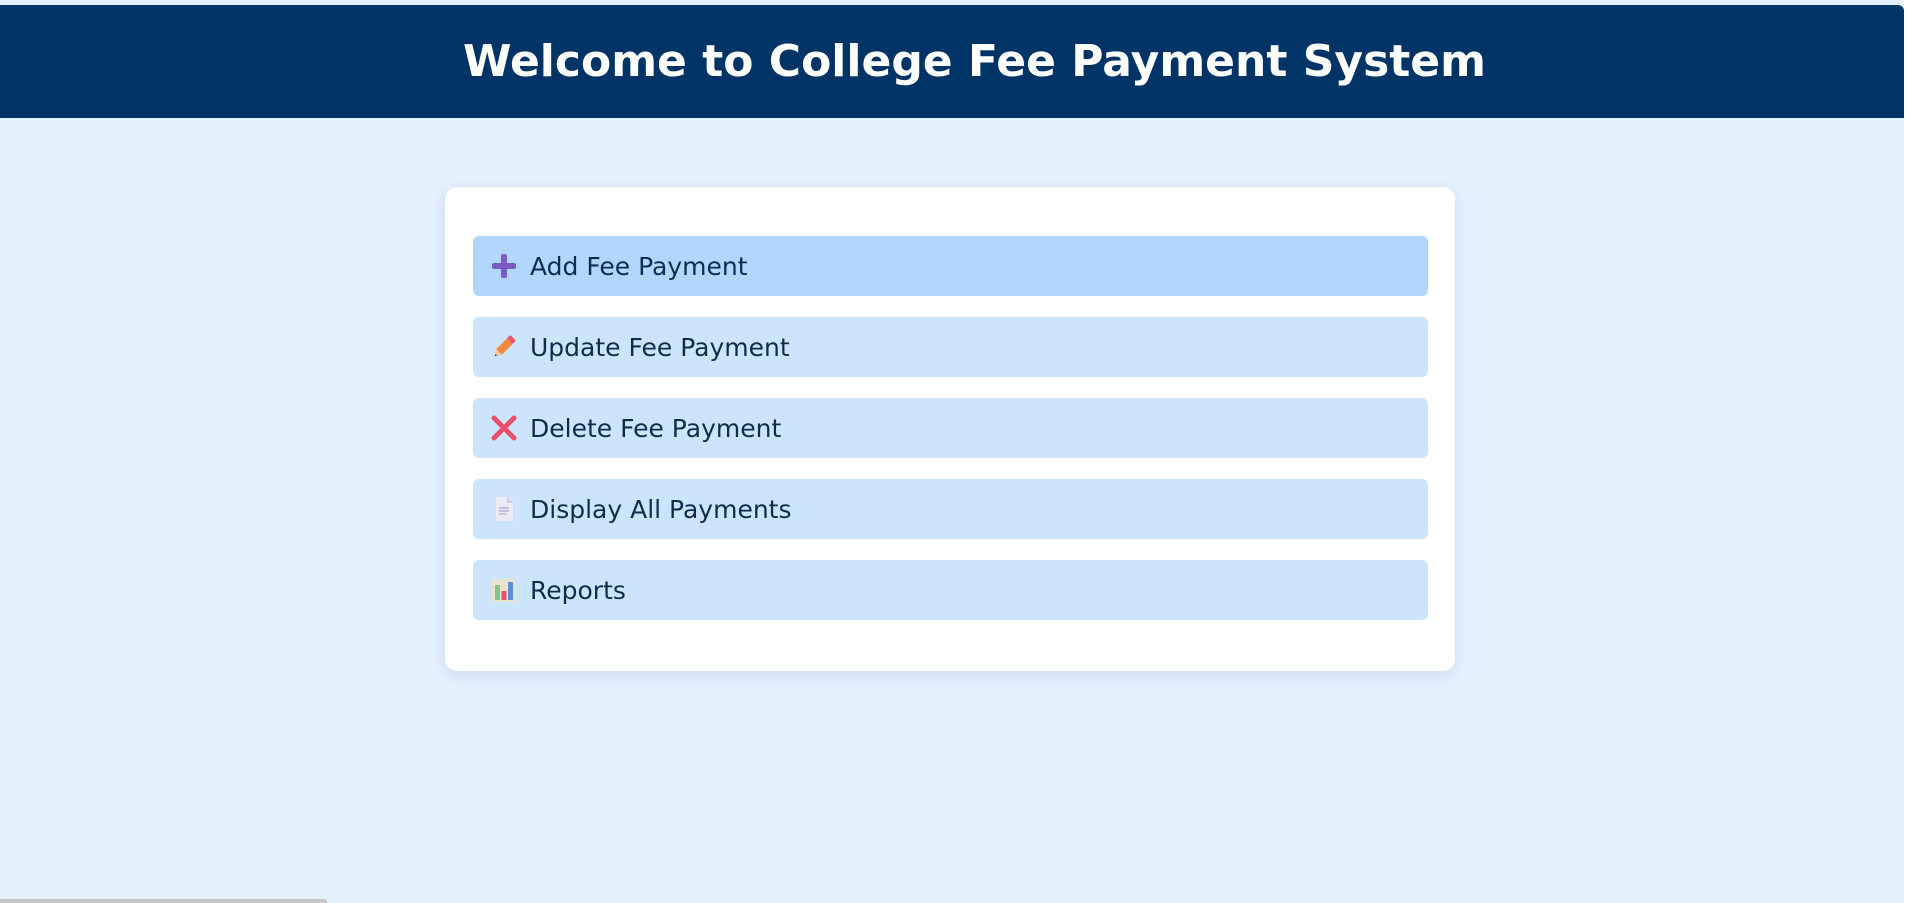  What do you see at coordinates (504, 266) in the screenshot?
I see `plus-icon` at bounding box center [504, 266].